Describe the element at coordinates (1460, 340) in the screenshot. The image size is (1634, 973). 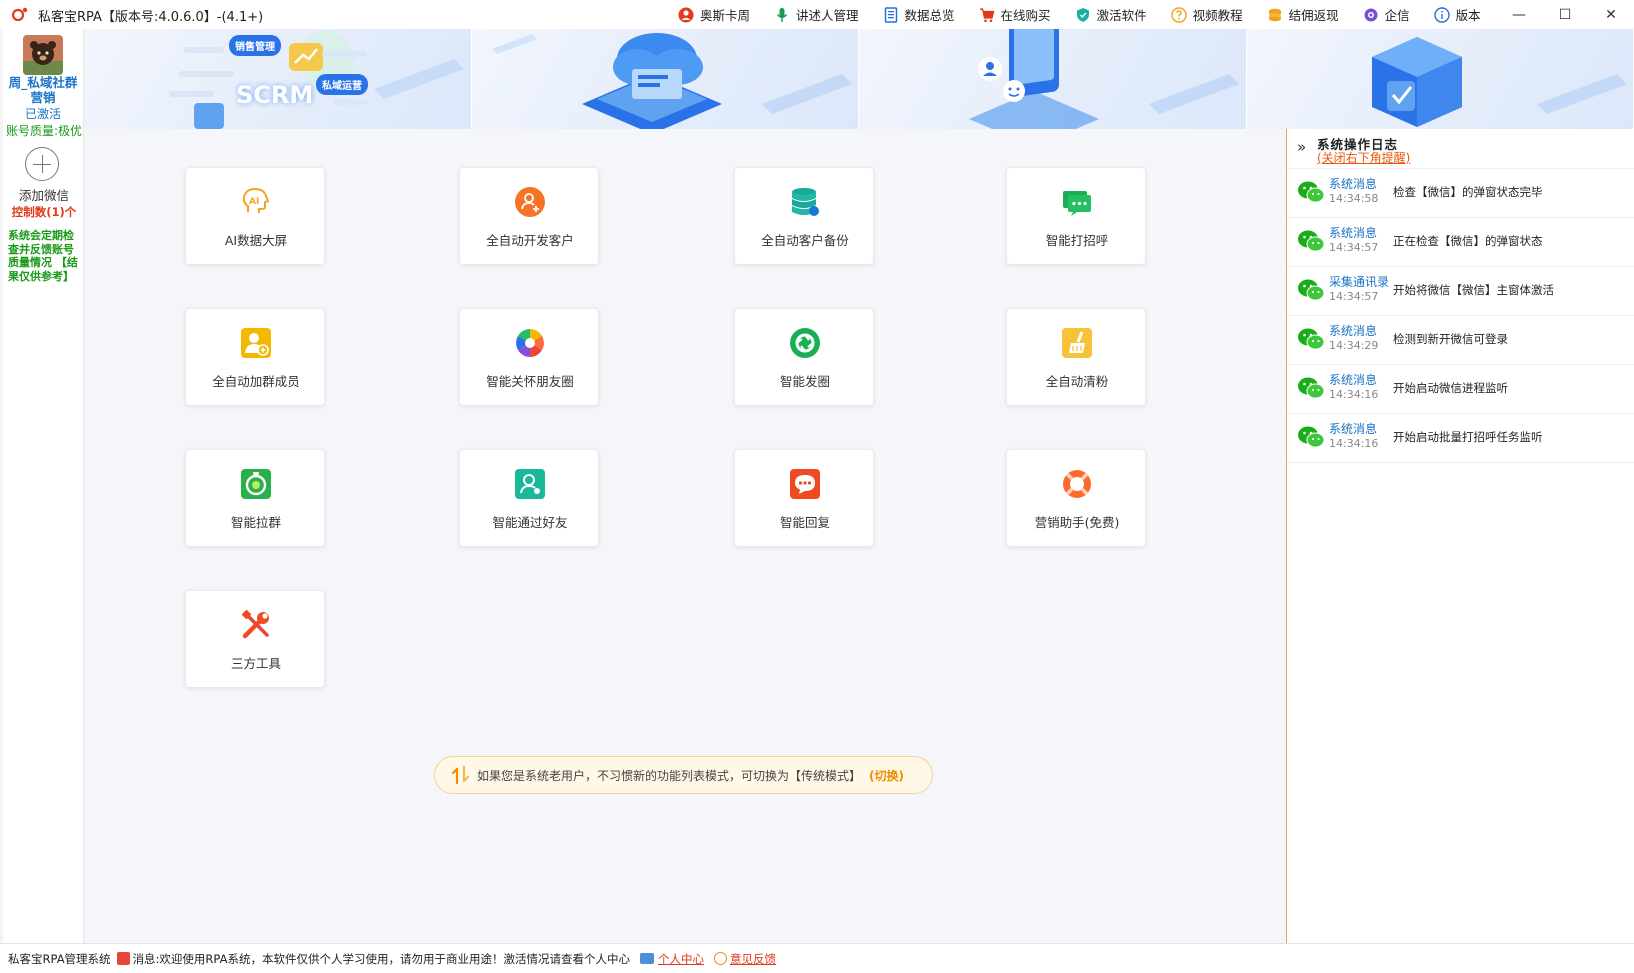
I see `log-entry: 系统消息 14:34:29 检测到新开微信可登录` at that location.